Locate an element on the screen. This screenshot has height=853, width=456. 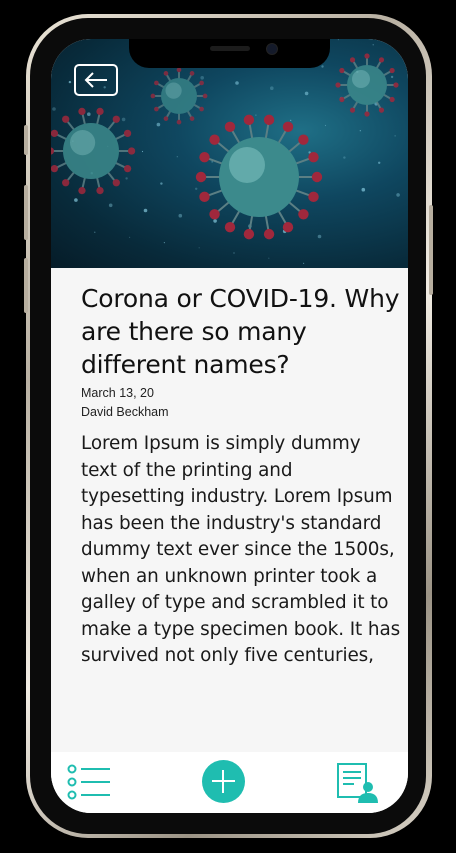
mute-switch is located at coordinates (26, 140).